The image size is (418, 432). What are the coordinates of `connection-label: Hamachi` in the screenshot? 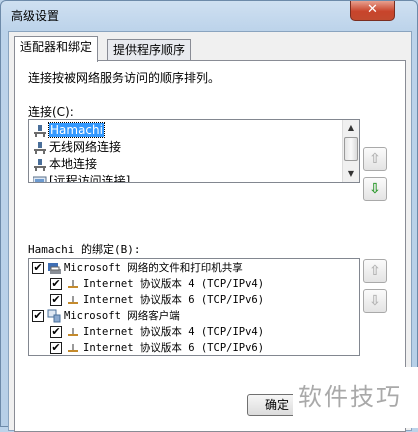 It's located at (76, 130).